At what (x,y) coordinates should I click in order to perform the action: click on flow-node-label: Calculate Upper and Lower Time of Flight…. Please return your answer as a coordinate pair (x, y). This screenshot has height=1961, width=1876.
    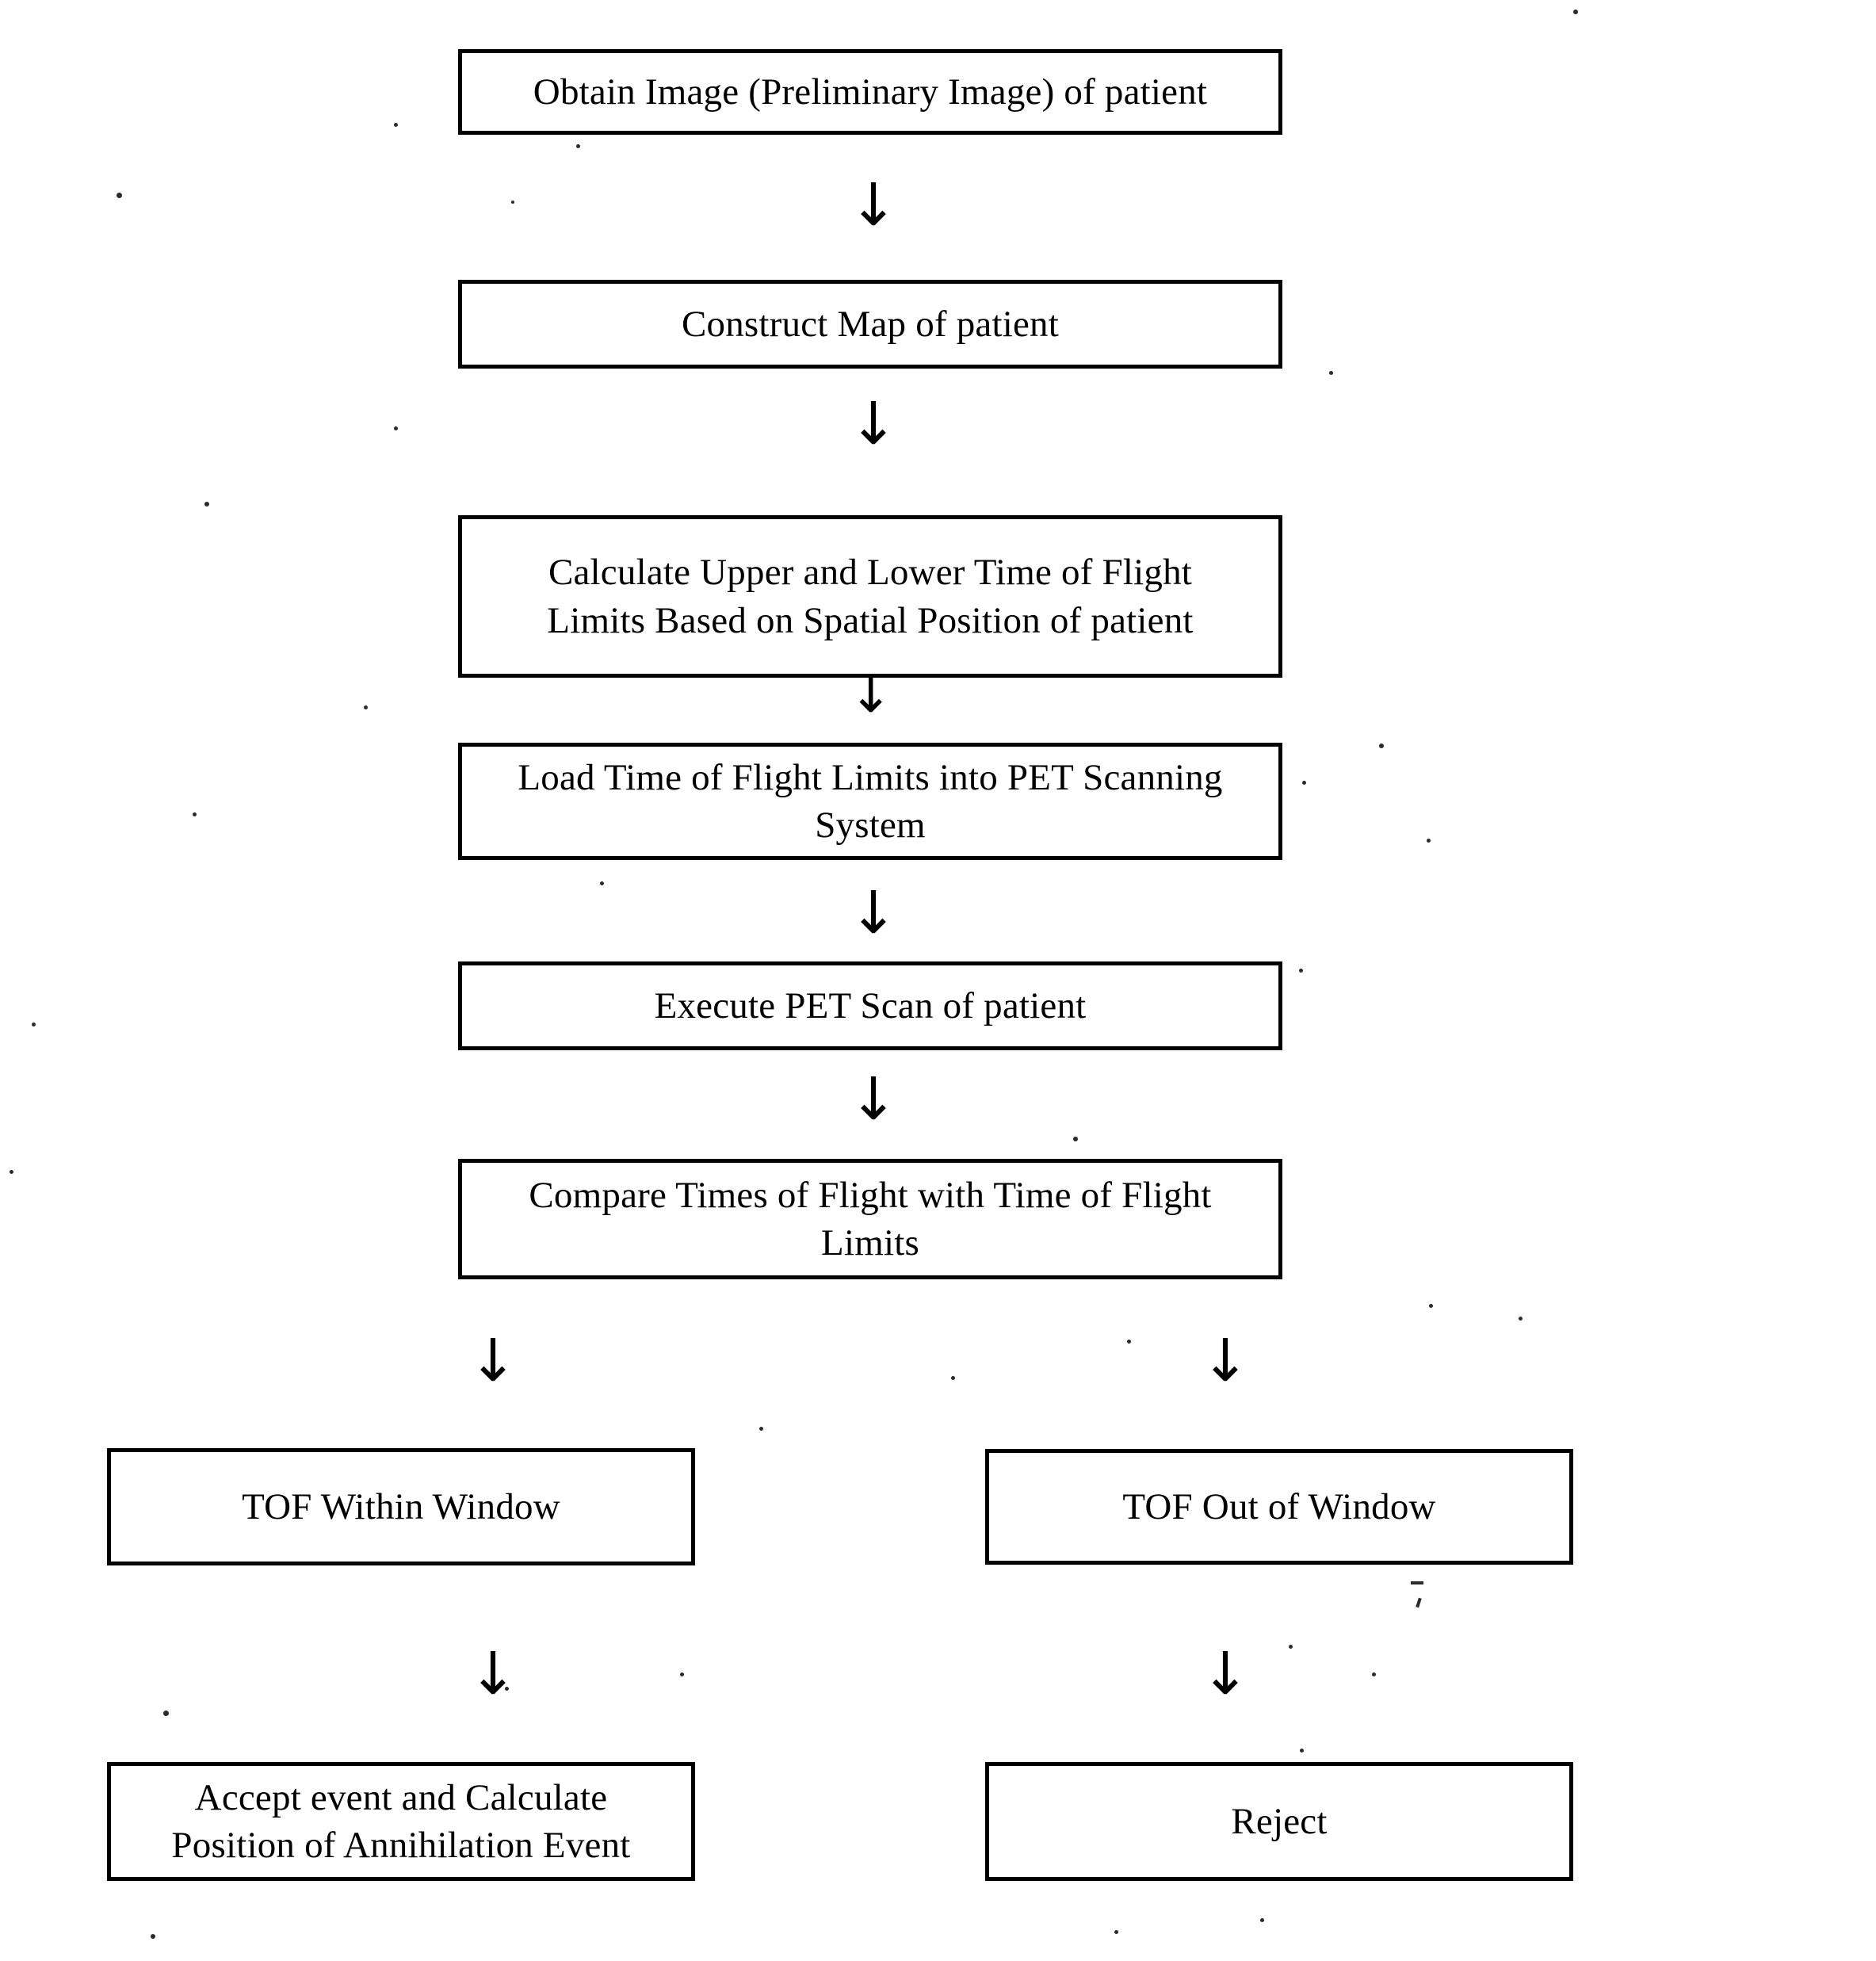
    Looking at the image, I should click on (870, 596).